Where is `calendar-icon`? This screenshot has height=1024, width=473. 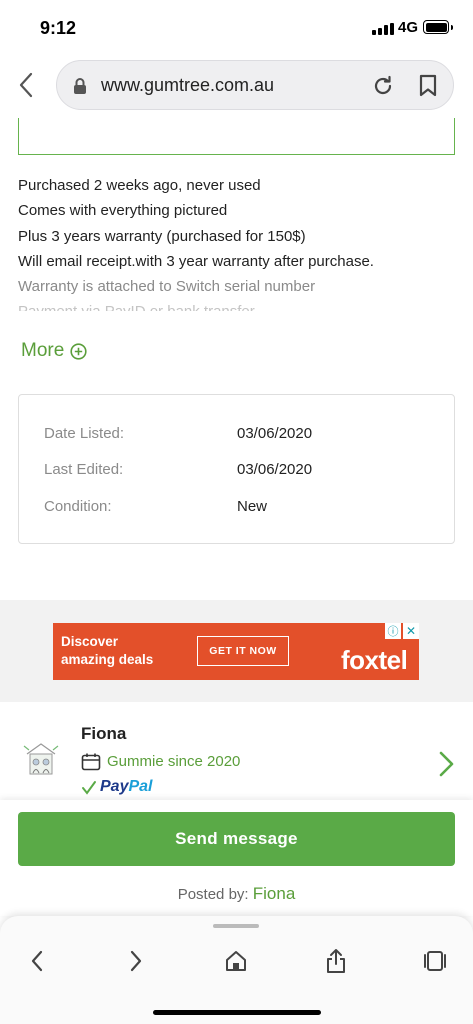
calendar-icon is located at coordinates (91, 762).